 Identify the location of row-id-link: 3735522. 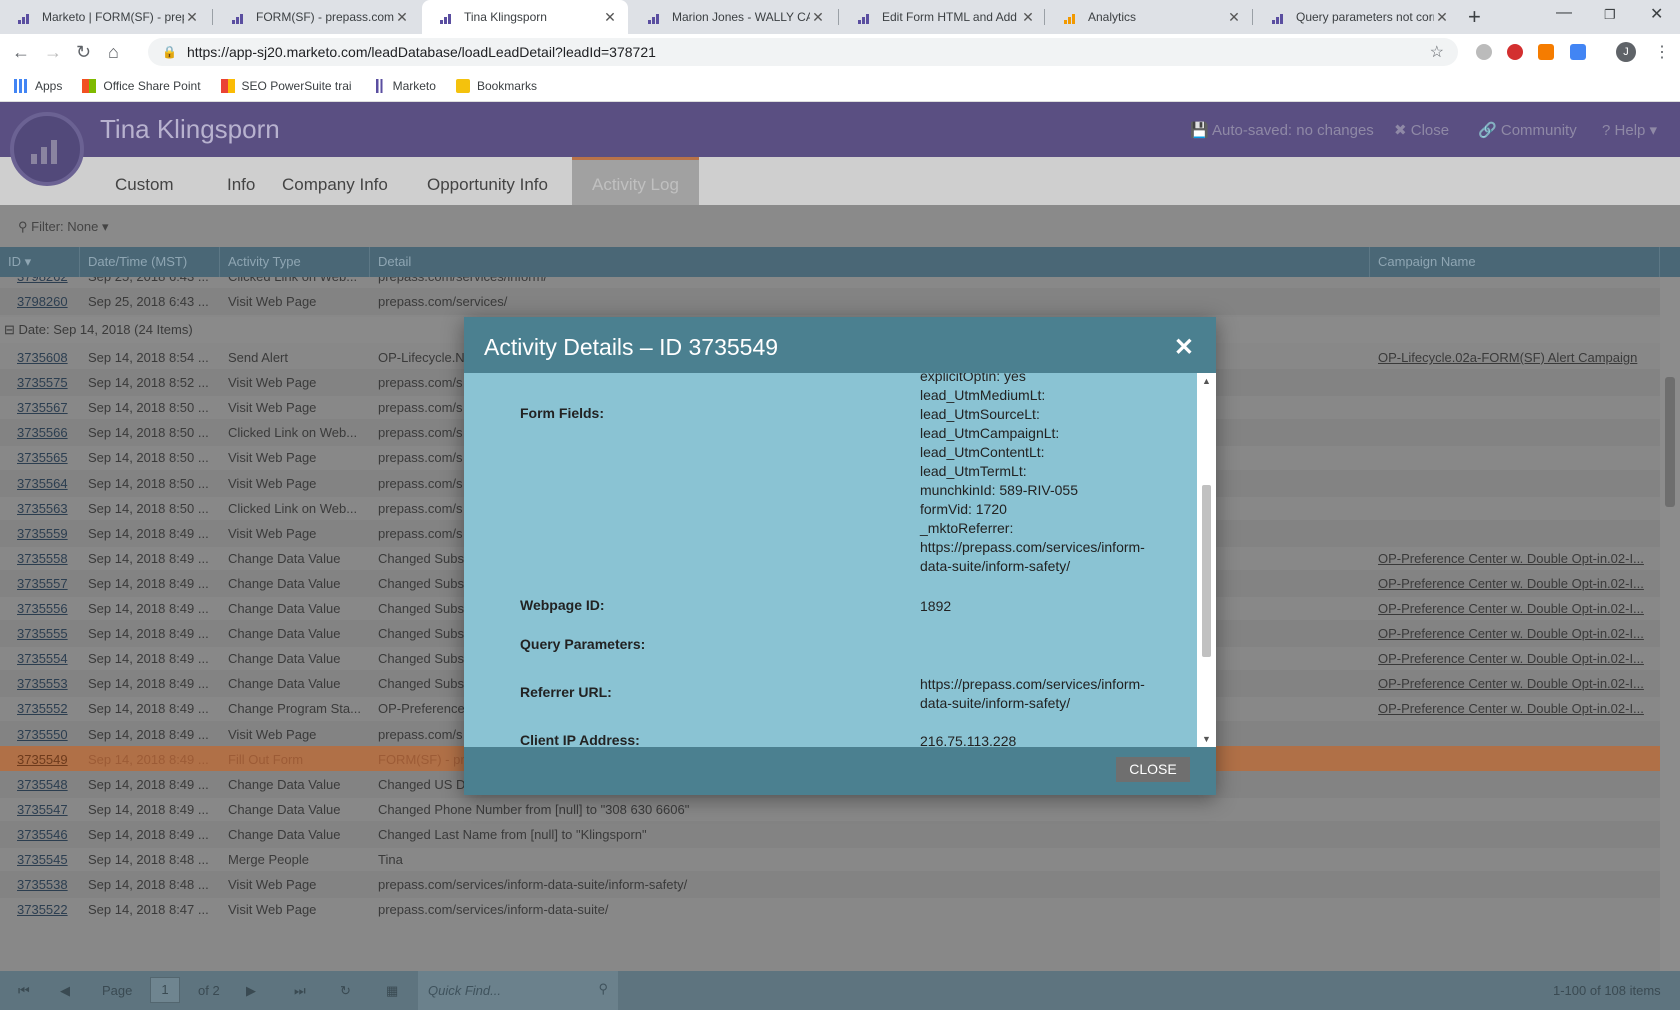
(47, 909).